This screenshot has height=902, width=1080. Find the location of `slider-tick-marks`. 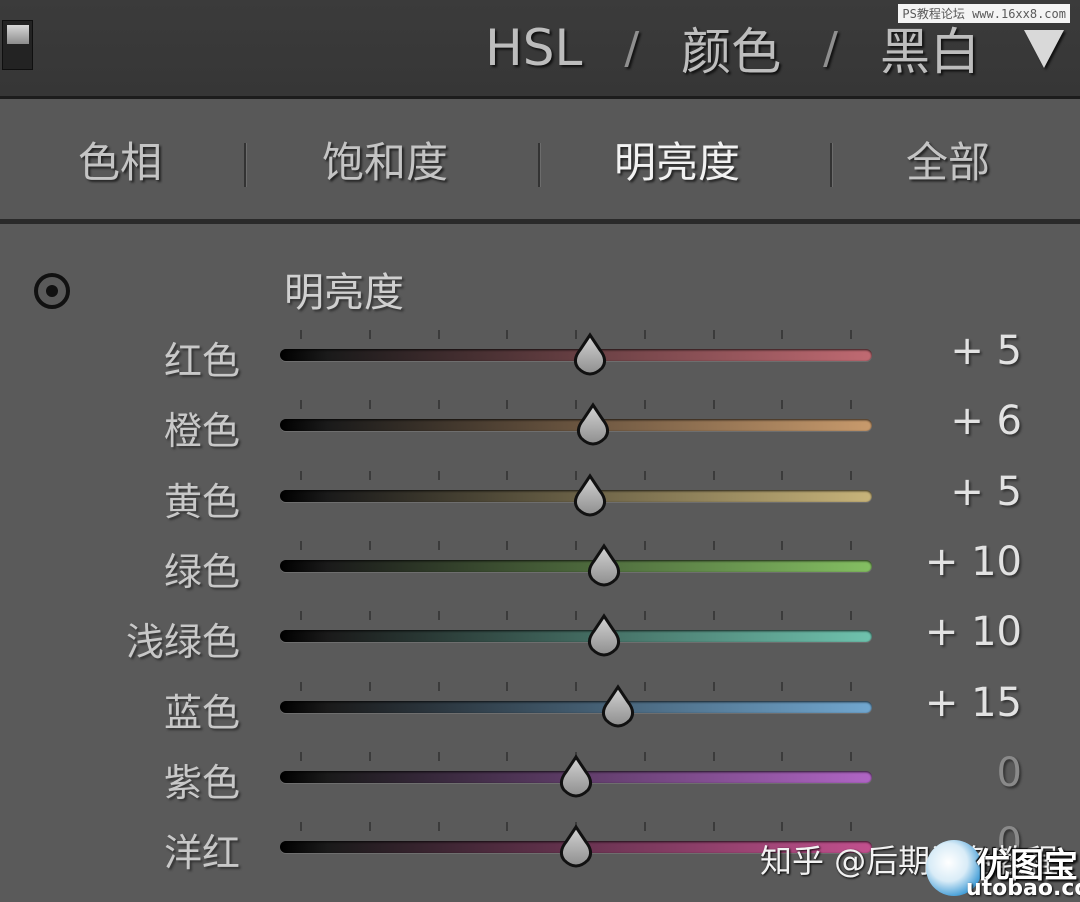

slider-tick-marks is located at coordinates (576, 616).